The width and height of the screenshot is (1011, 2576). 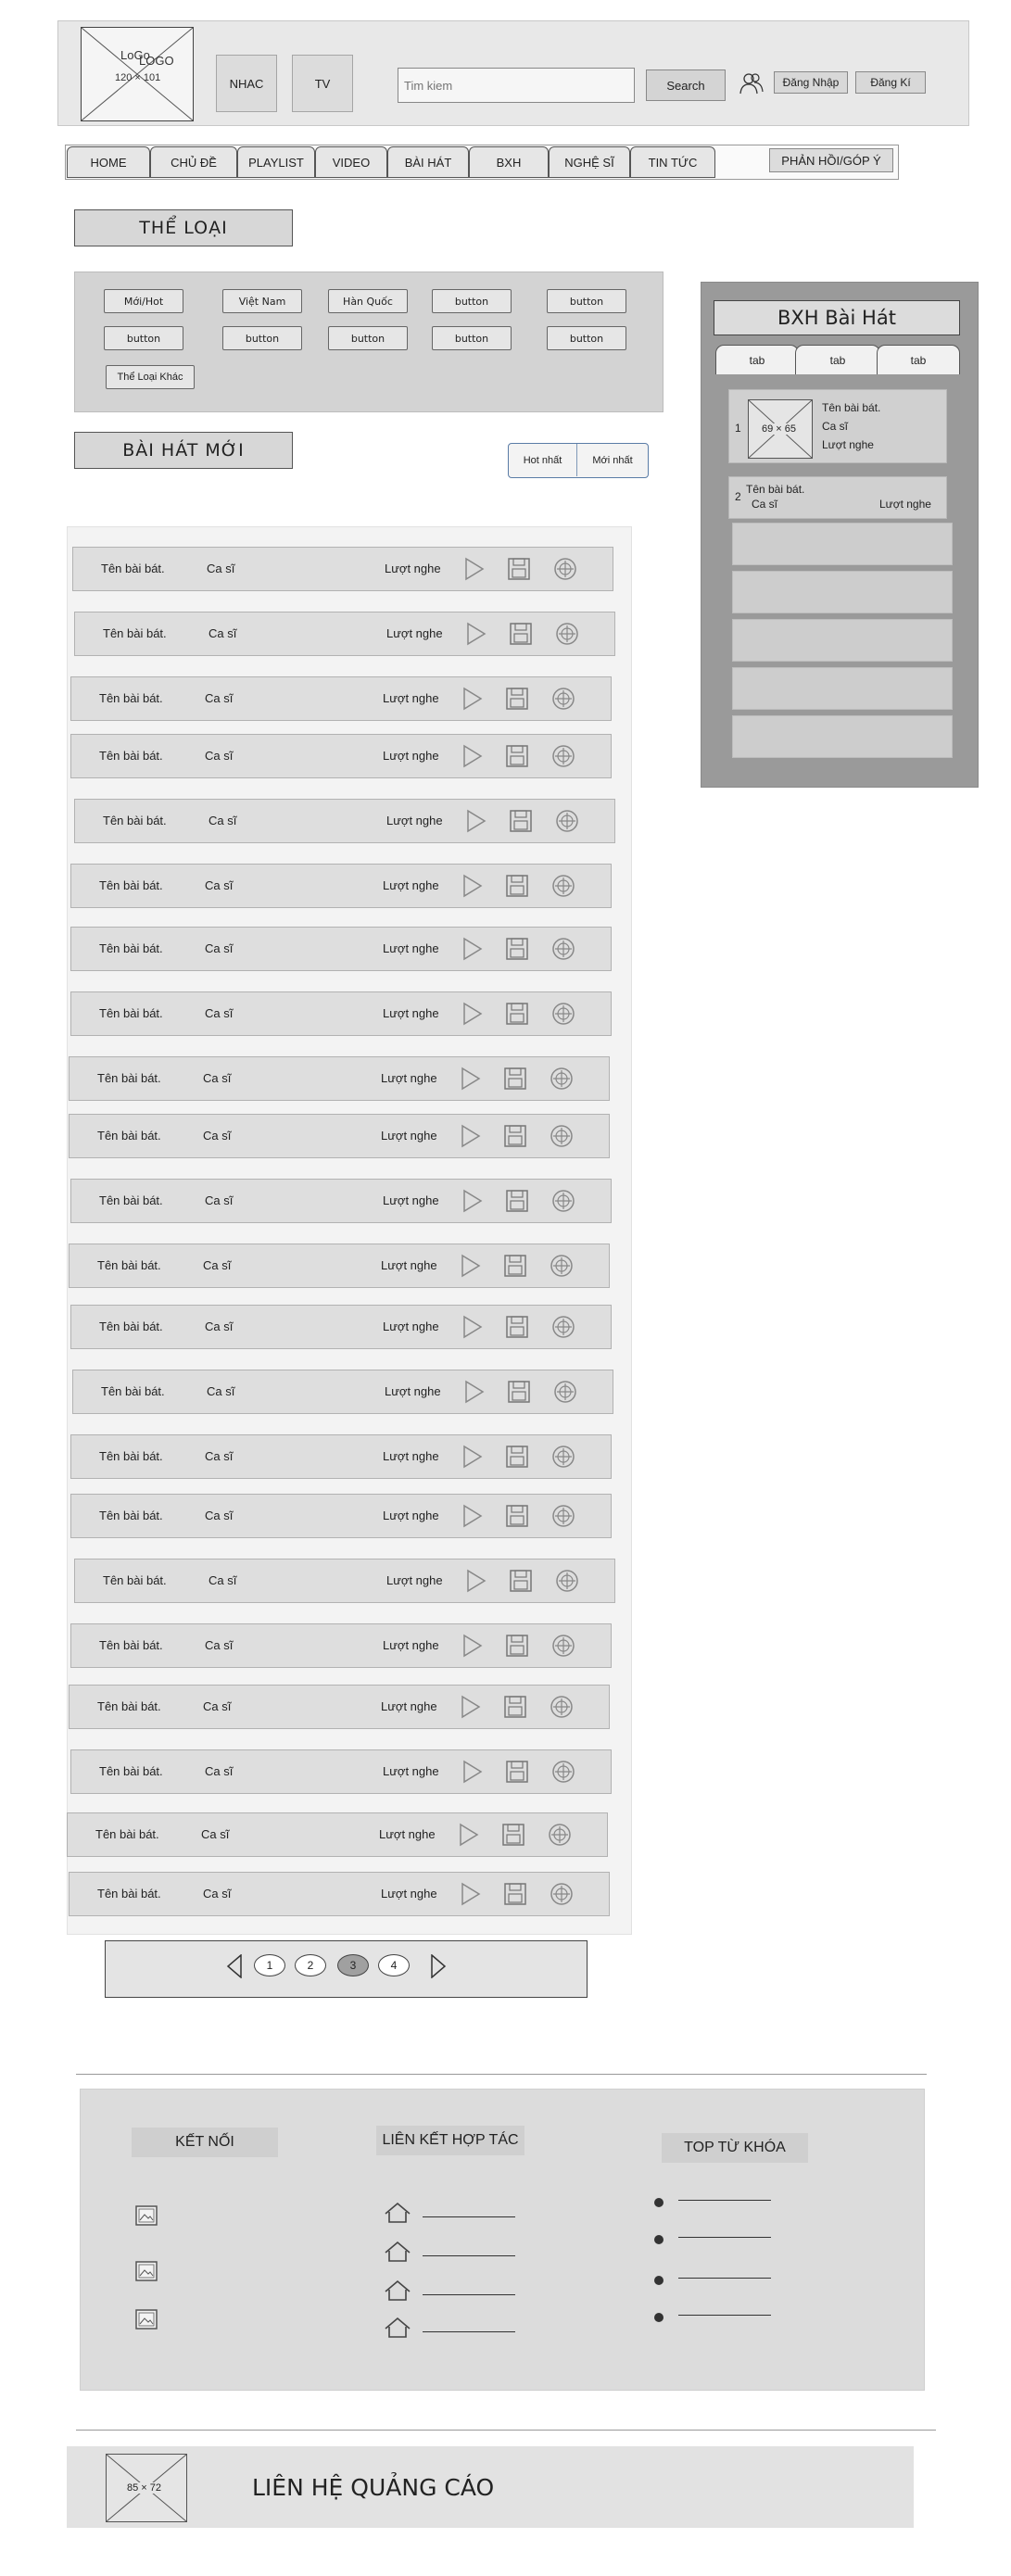 What do you see at coordinates (310, 1965) in the screenshot?
I see `page-number-button: 2` at bounding box center [310, 1965].